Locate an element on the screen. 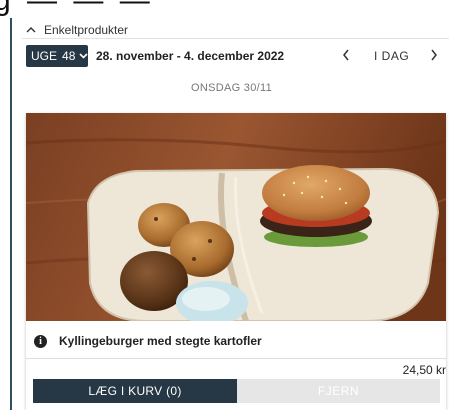 The height and width of the screenshot is (410, 449). section-toggle: Enkeltprodukter is located at coordinates (77, 30).